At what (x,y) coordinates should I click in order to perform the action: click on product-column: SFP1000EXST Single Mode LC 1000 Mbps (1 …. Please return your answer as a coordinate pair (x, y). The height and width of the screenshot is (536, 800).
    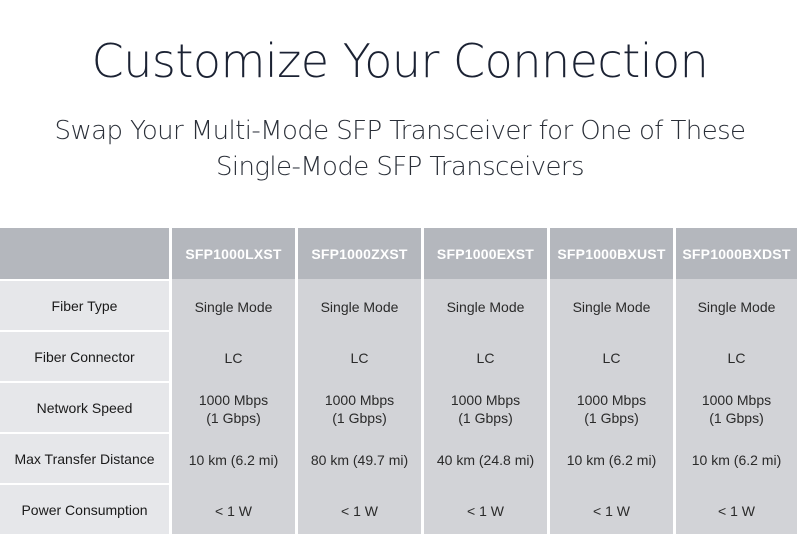
    Looking at the image, I should click on (485, 381).